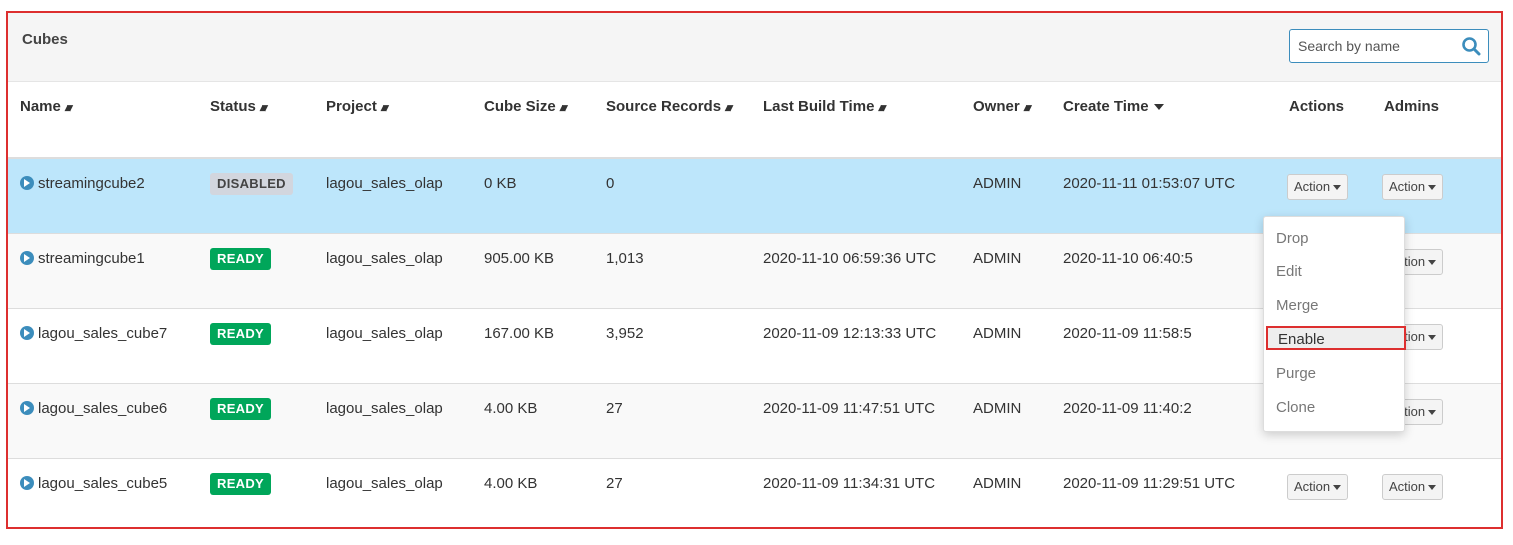  I want to click on column-header-cube-size: Cube Size ▴▾, so click(533, 120).